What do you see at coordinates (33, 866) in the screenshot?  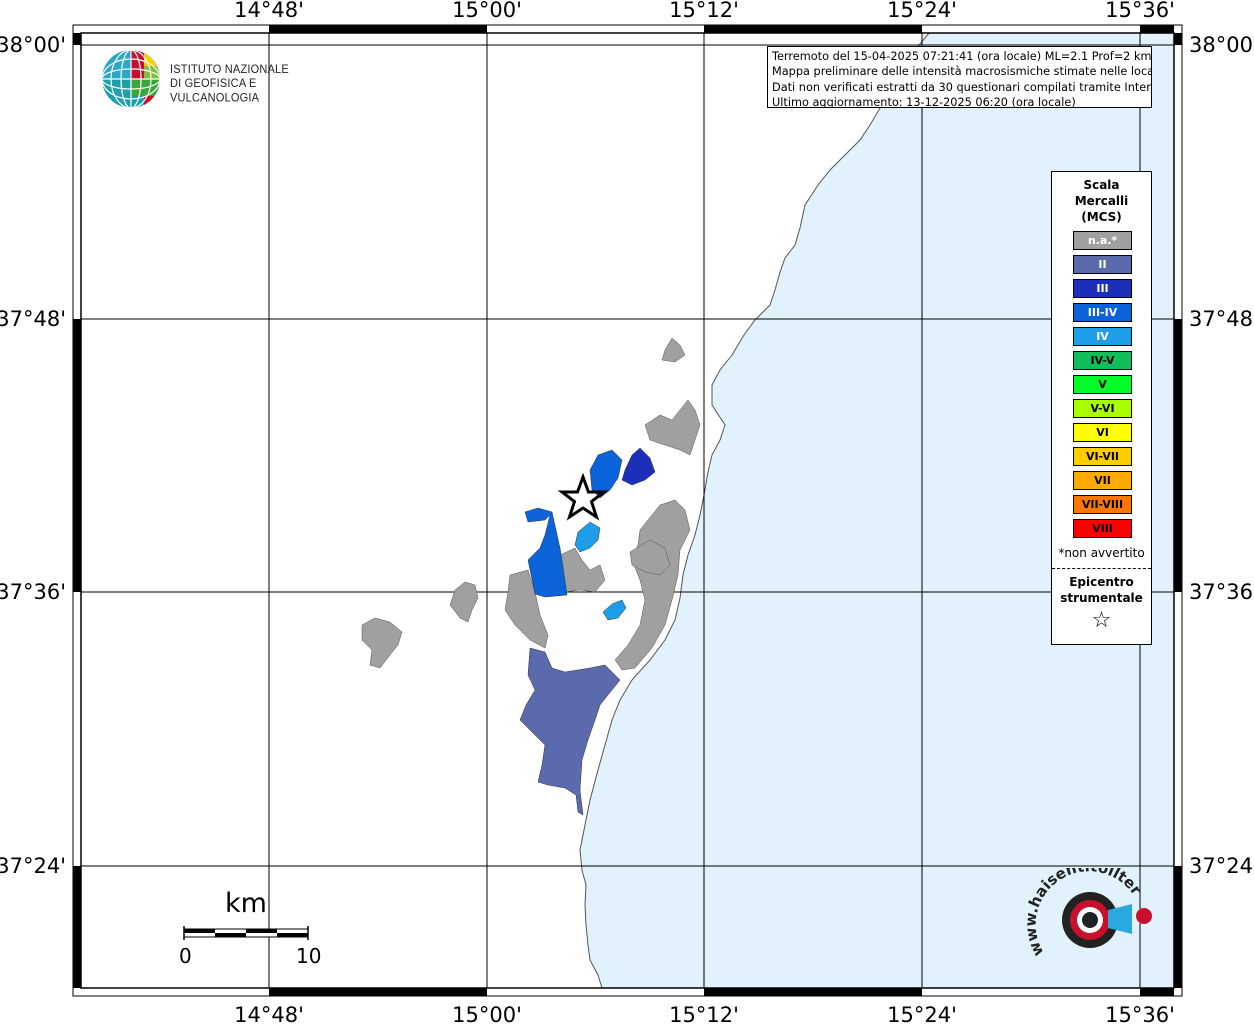 I see `left-tick-label: 37°24'` at bounding box center [33, 866].